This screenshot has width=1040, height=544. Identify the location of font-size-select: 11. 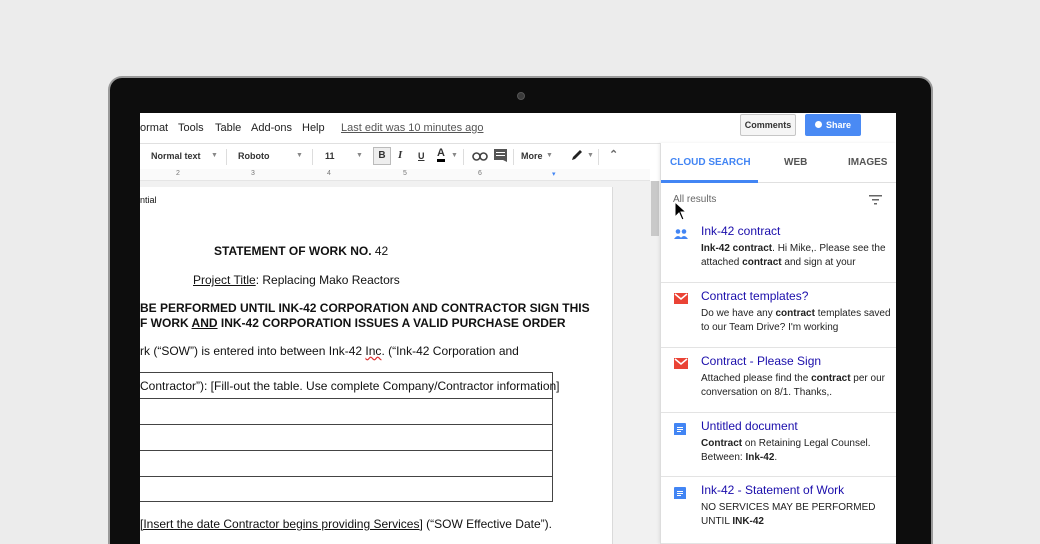
(330, 156).